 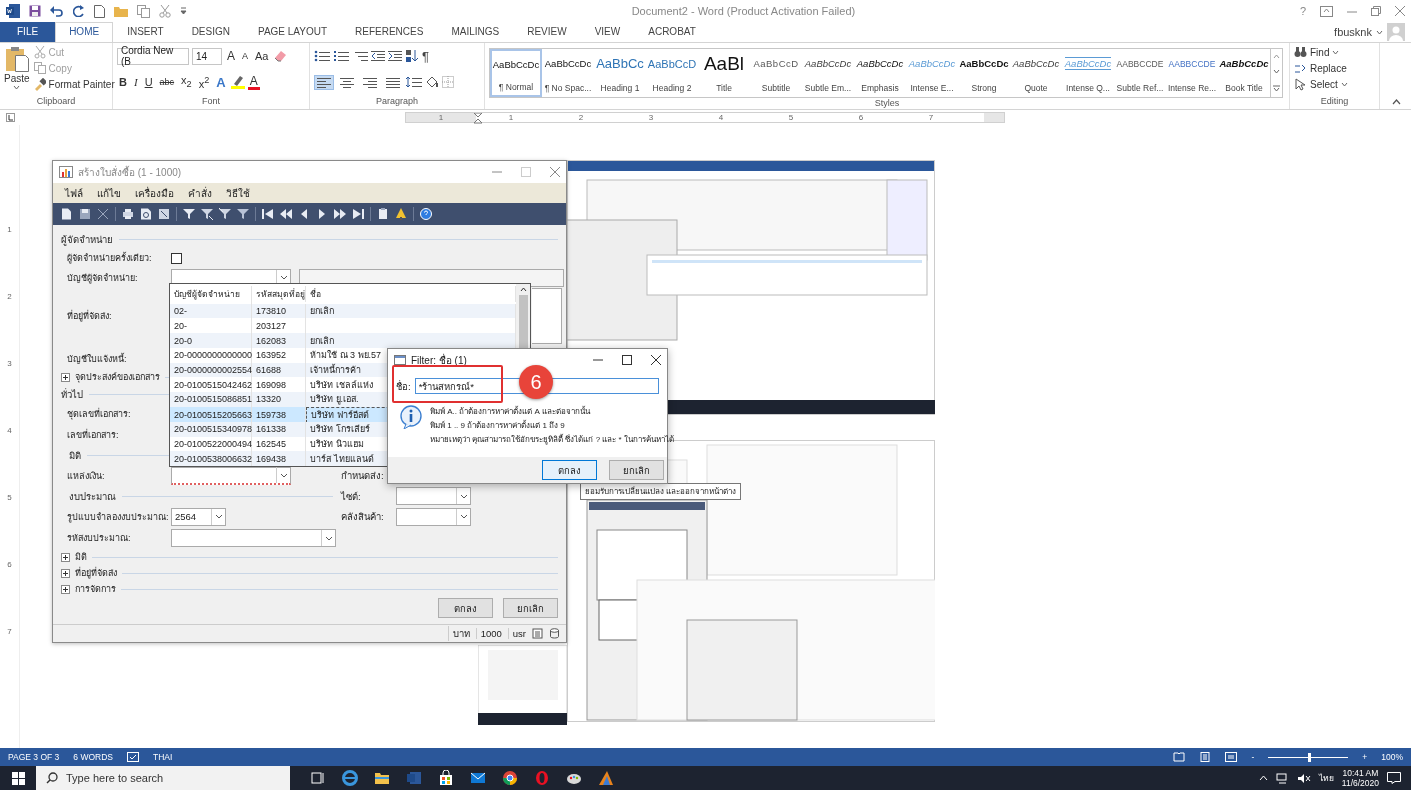 What do you see at coordinates (17, 78) in the screenshot?
I see `paste-button: Paste` at bounding box center [17, 78].